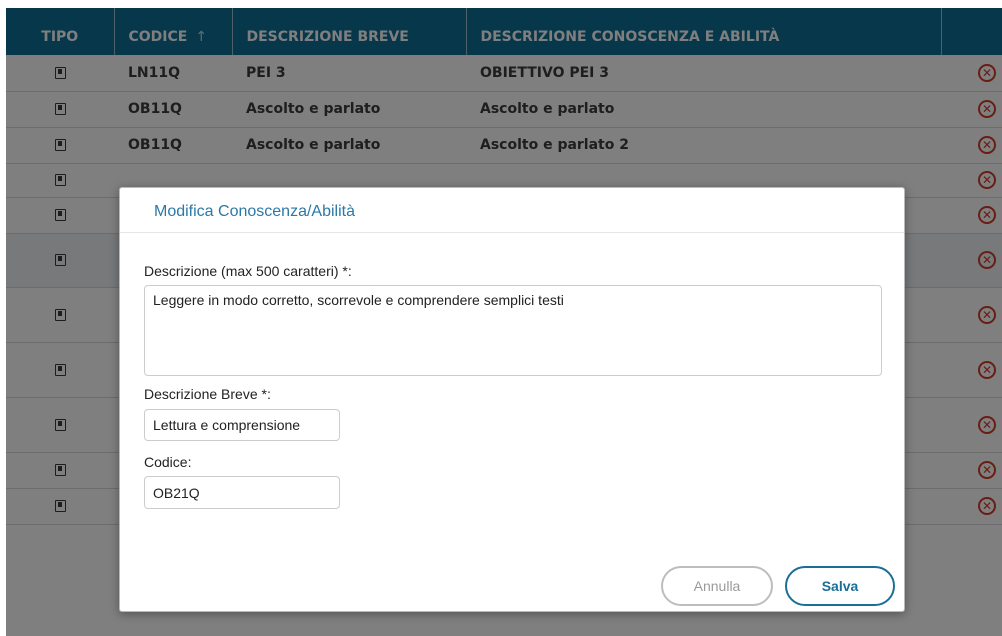 This screenshot has width=1002, height=636. What do you see at coordinates (717, 586) in the screenshot?
I see `cancel-button: Annulla` at bounding box center [717, 586].